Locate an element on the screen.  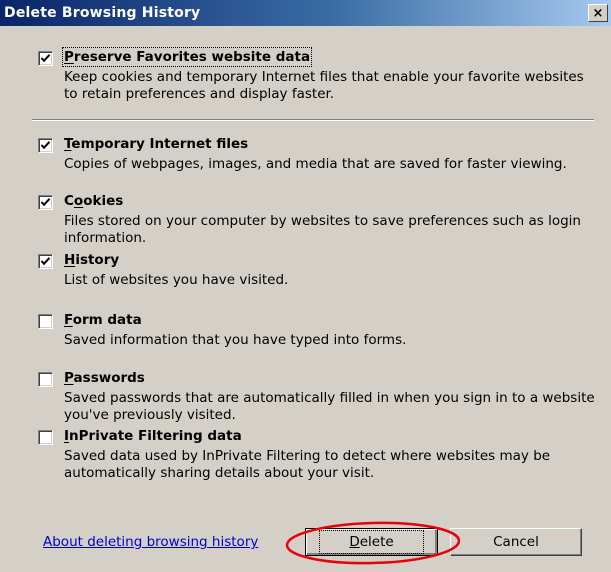
option-label: Form data is located at coordinates (103, 320).